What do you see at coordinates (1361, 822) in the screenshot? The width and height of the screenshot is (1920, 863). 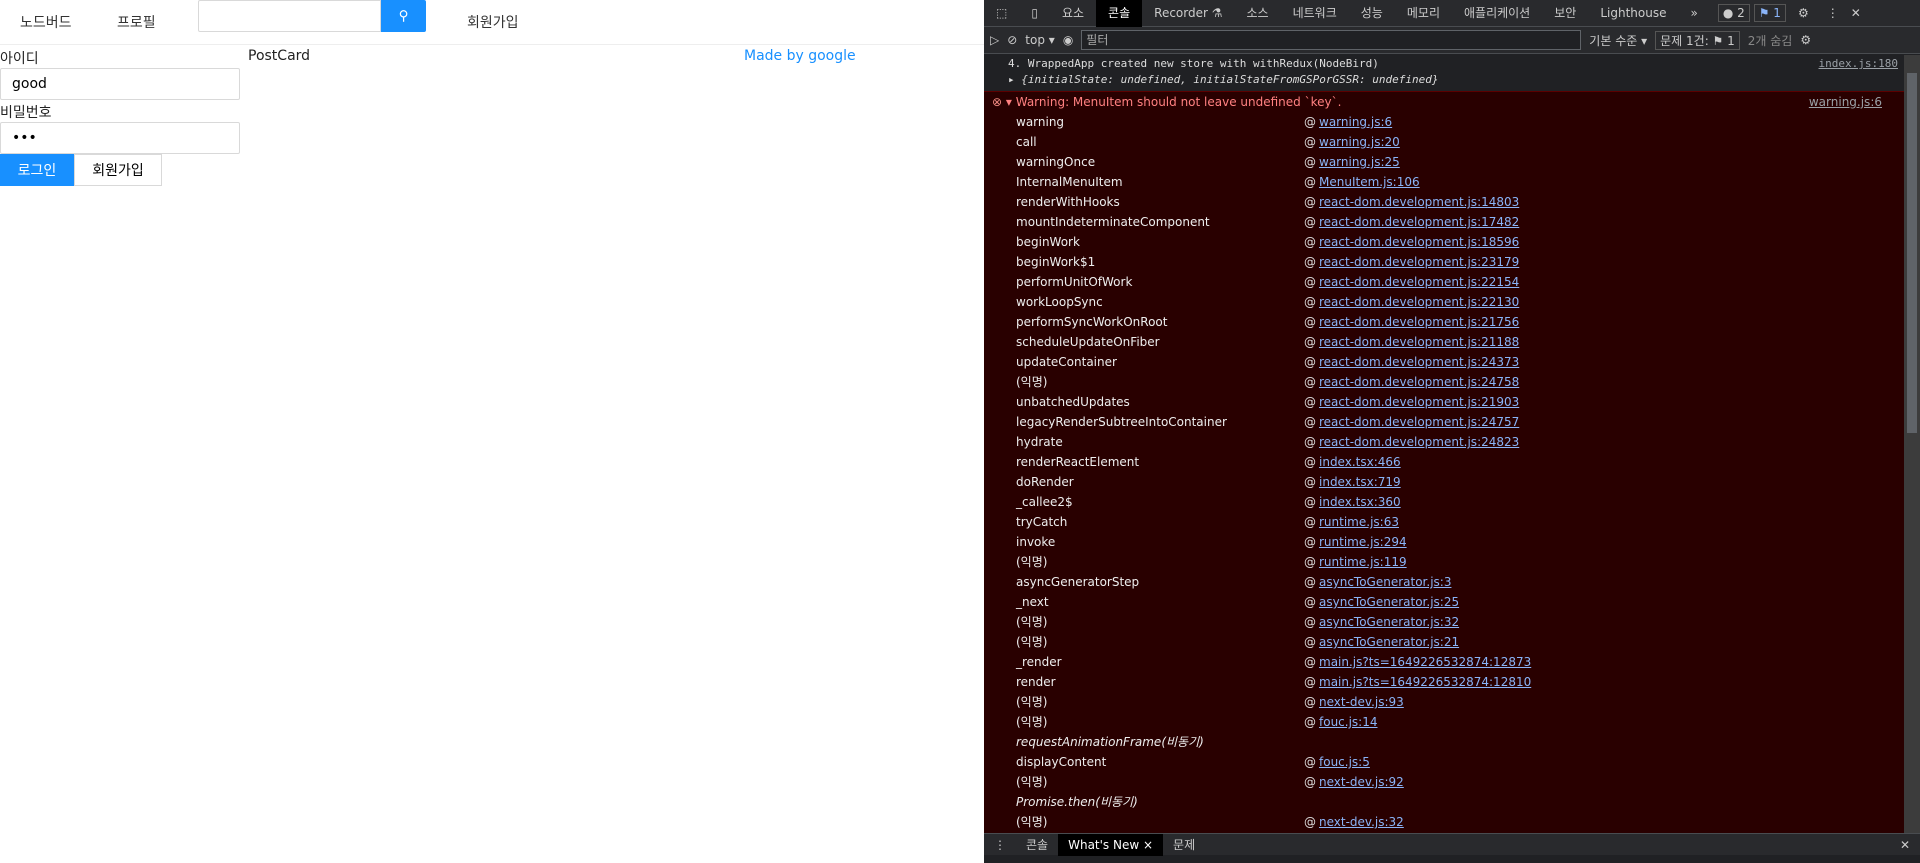 I see `frame-source-link: next-dev.js:32` at bounding box center [1361, 822].